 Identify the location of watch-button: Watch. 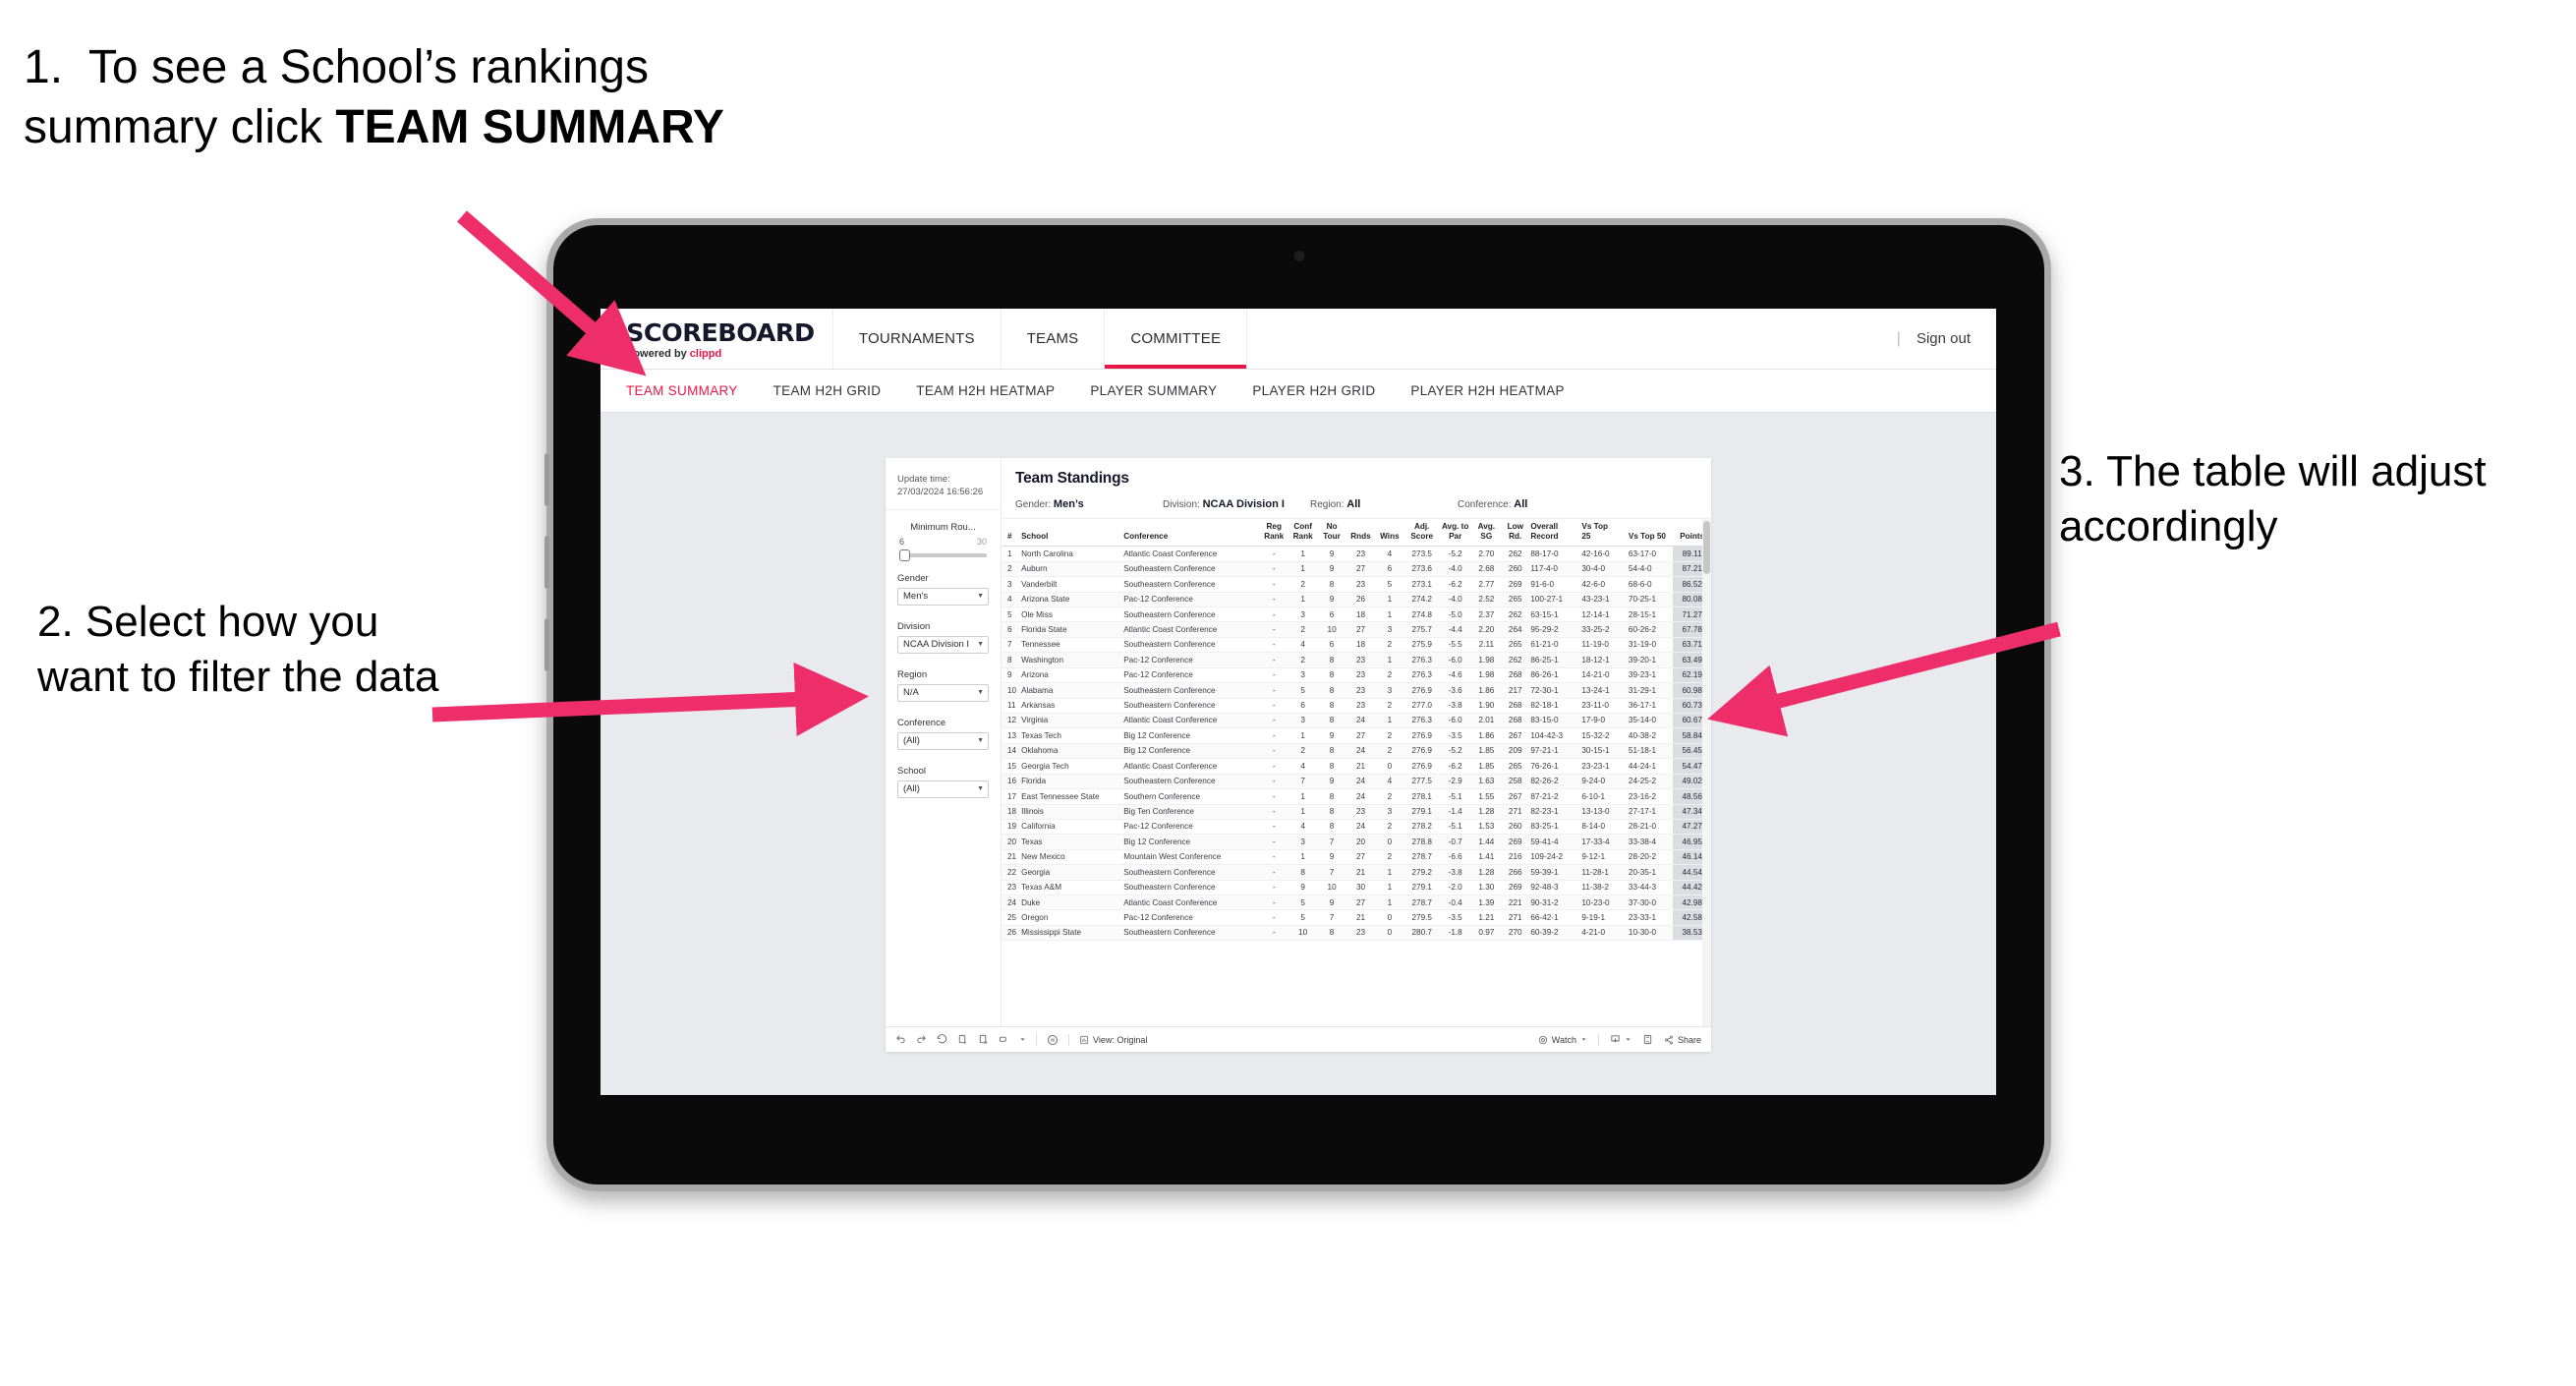
(1563, 1040).